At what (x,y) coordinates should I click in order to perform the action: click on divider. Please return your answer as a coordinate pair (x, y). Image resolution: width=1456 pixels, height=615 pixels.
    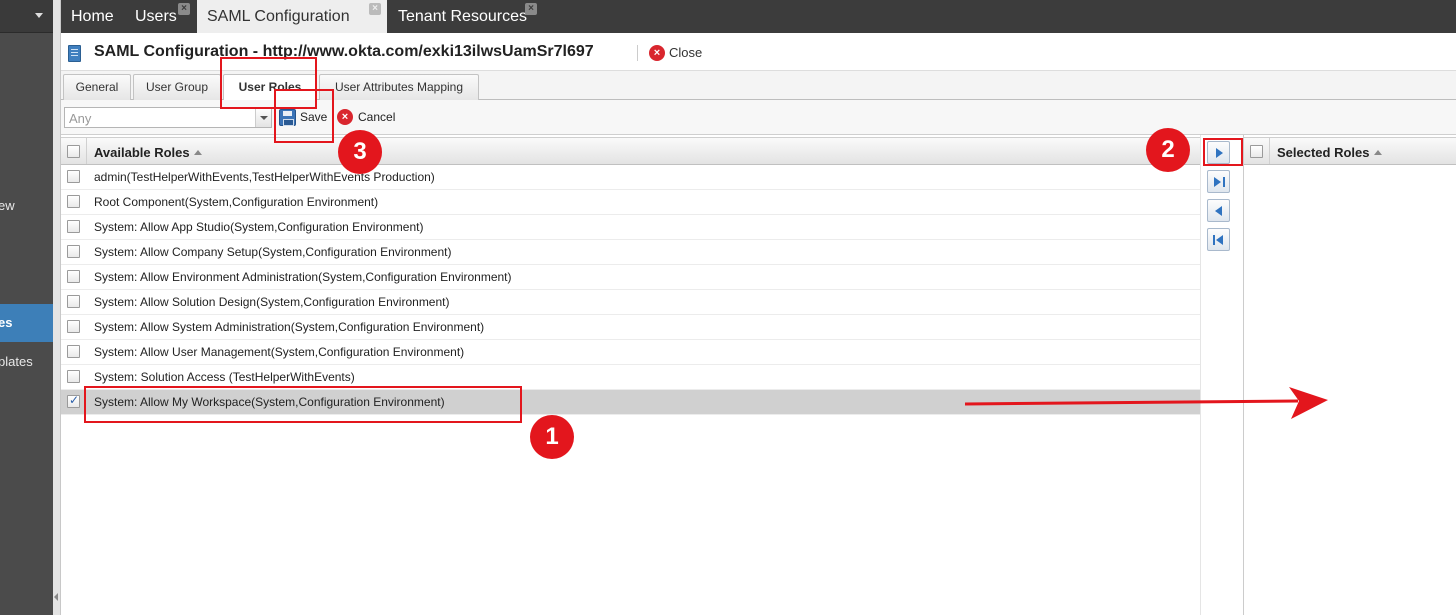
    Looking at the image, I should click on (637, 53).